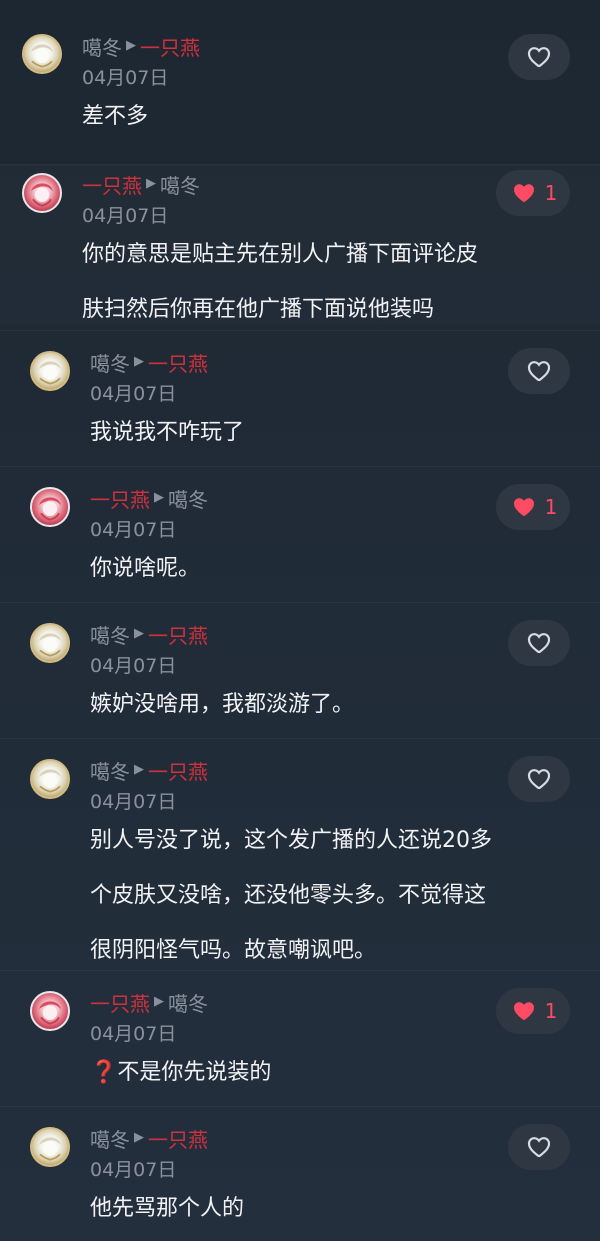 The image size is (600, 1241). Describe the element at coordinates (115, 116) in the screenshot. I see `comment-text-line: 差不多` at that location.